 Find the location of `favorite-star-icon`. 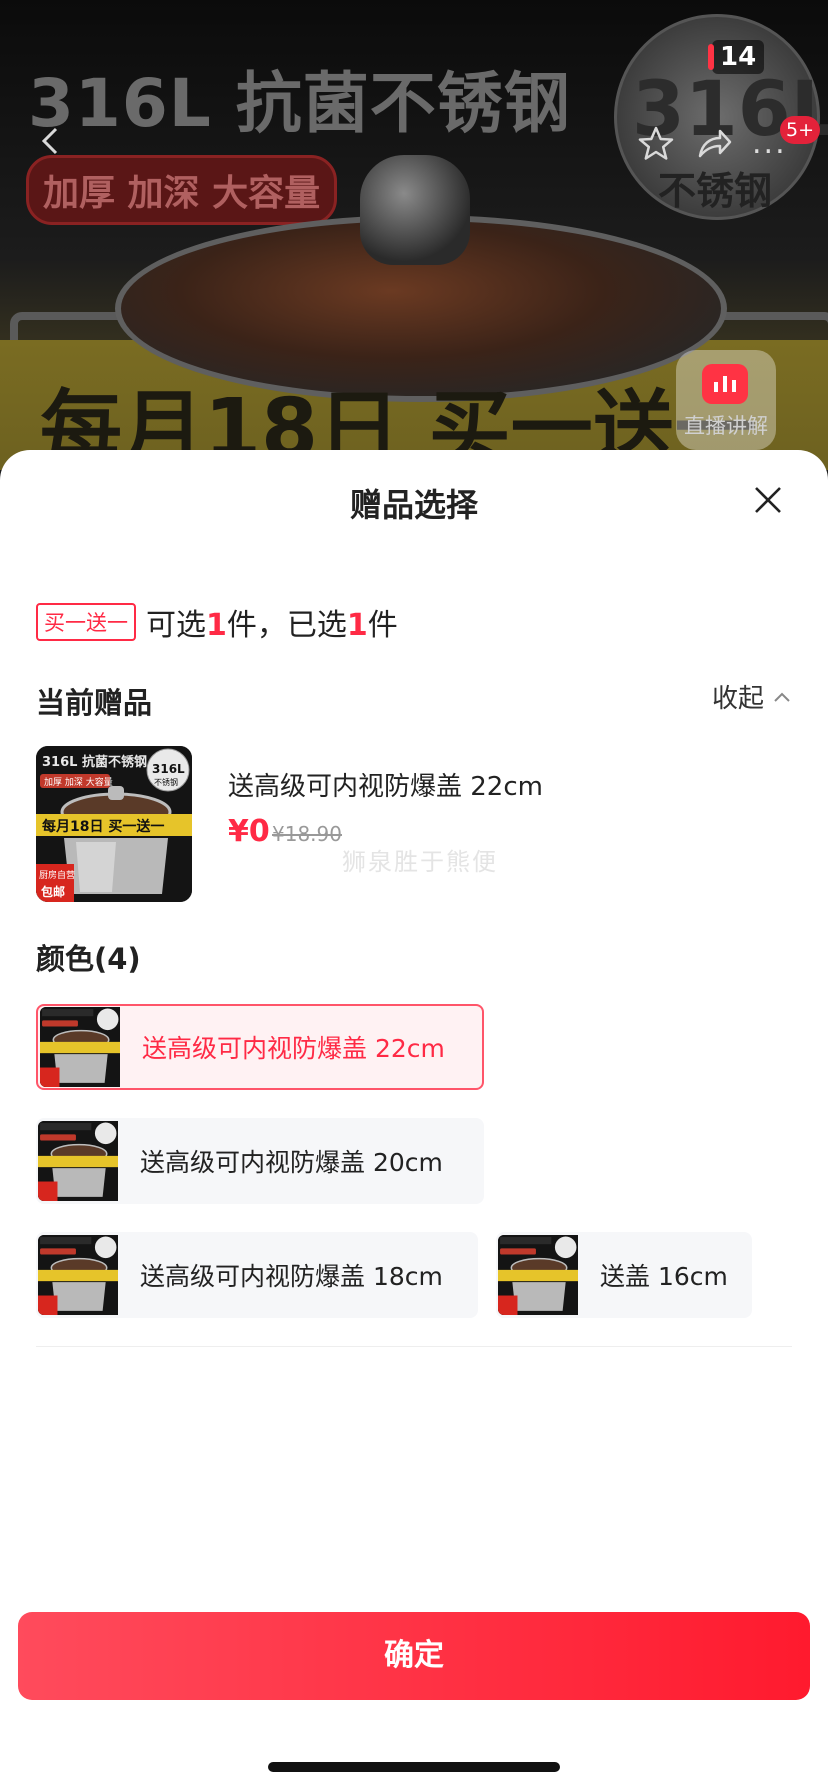

favorite-star-icon is located at coordinates (656, 144).